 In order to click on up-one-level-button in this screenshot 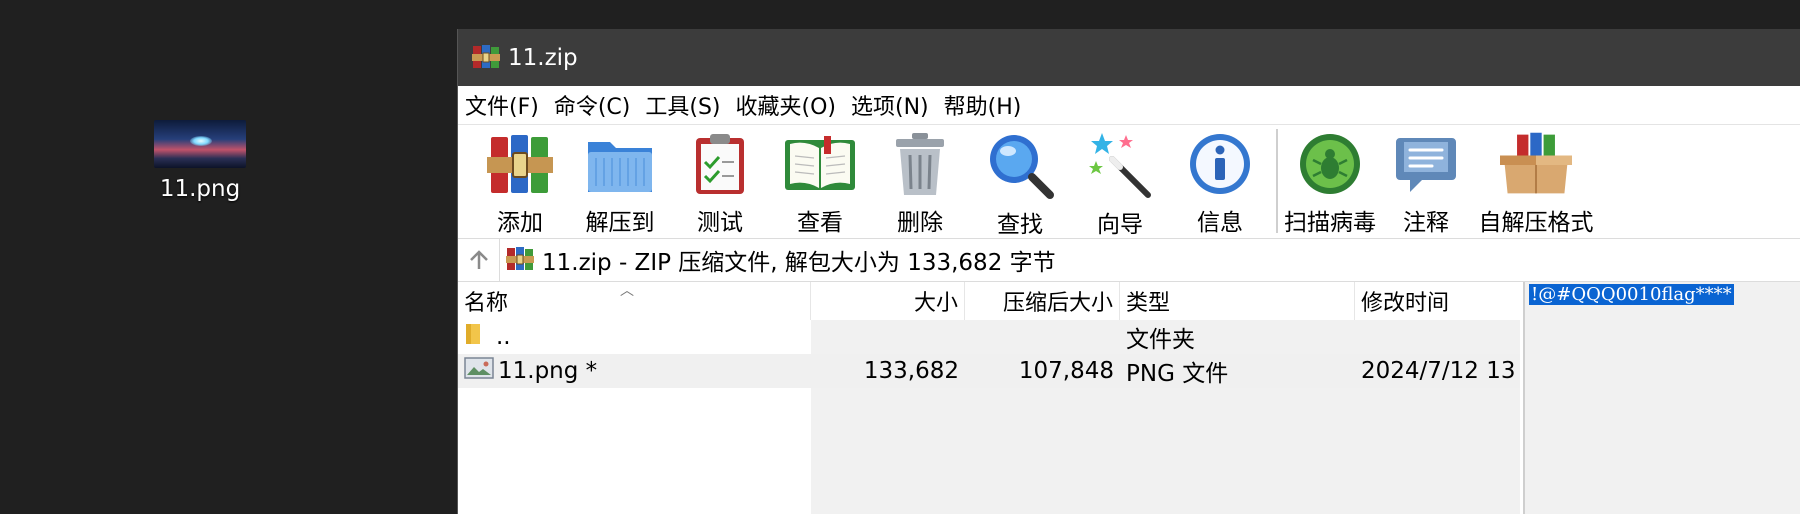, I will do `click(479, 260)`.